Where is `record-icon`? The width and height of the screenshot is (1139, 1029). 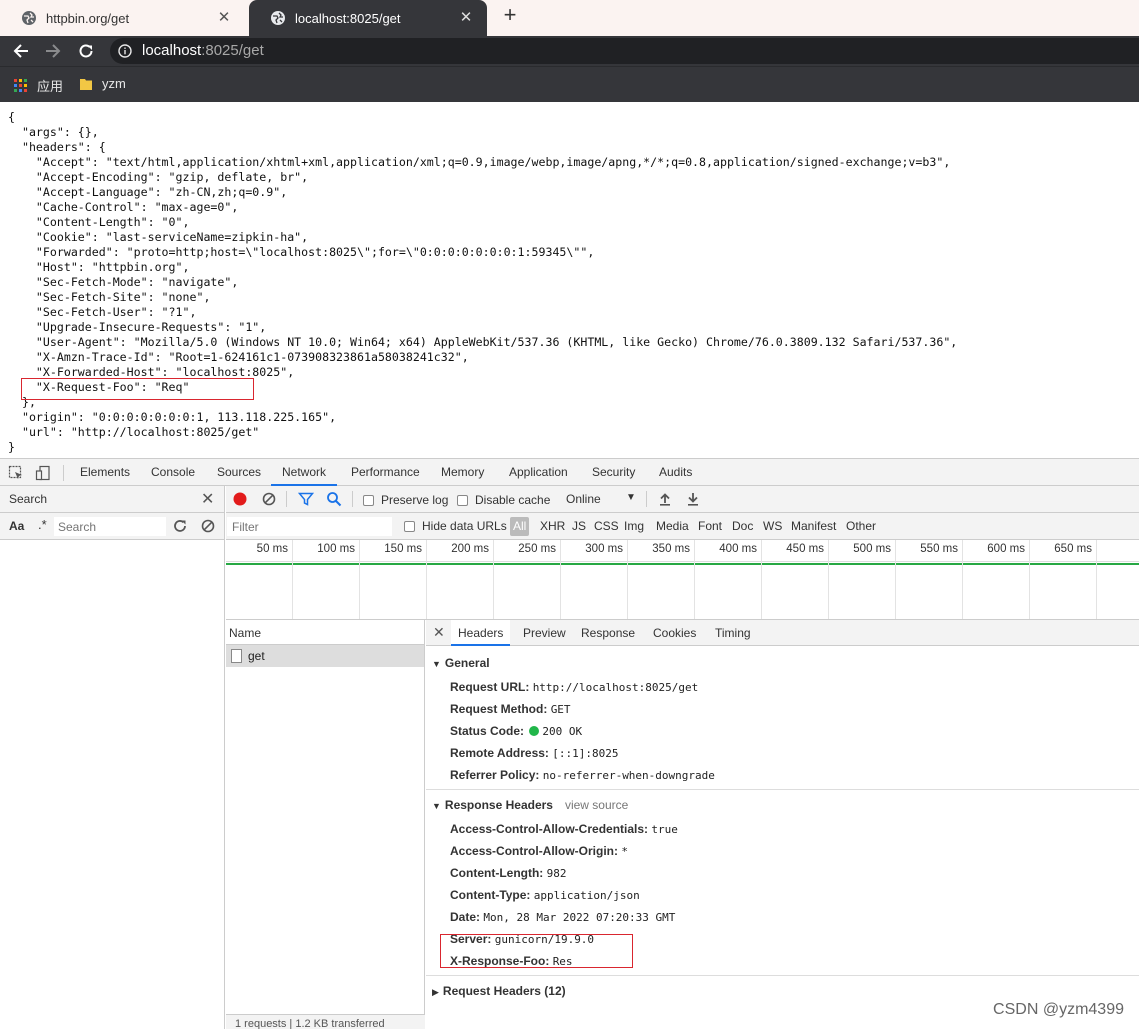
record-icon is located at coordinates (240, 499).